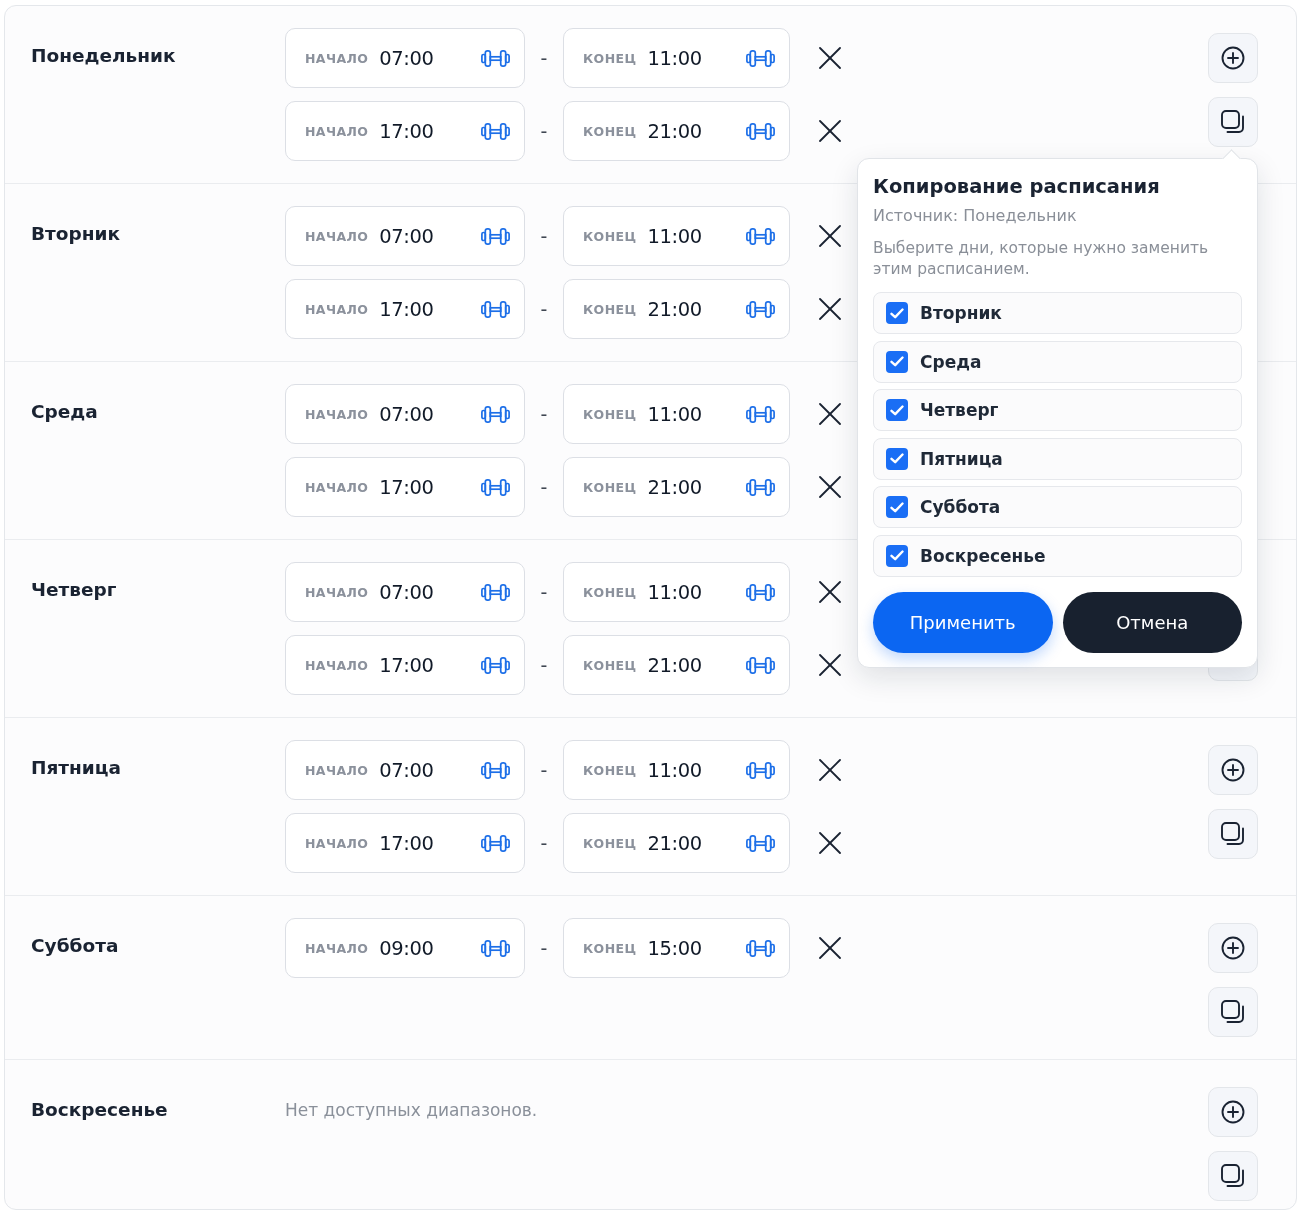 The height and width of the screenshot is (1210, 1300). Describe the element at coordinates (951, 361) in the screenshot. I see `day-label: Среда` at that location.